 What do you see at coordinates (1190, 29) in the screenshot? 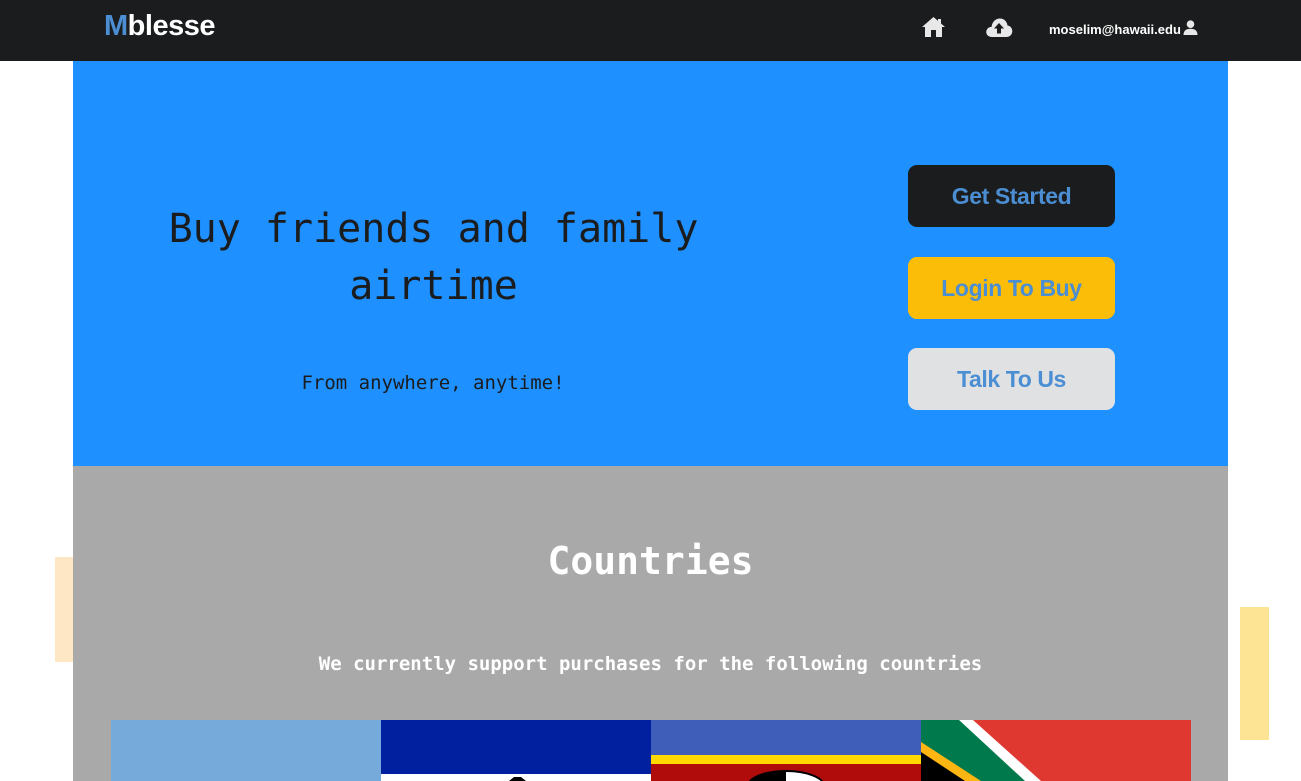
I see `user-icon` at bounding box center [1190, 29].